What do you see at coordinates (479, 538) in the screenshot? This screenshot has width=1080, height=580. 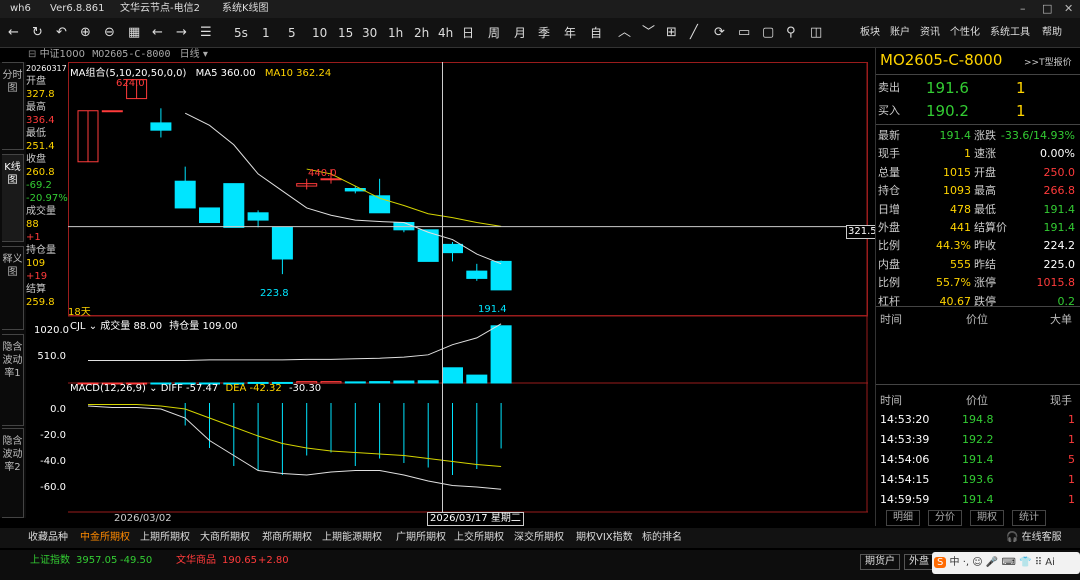 I see `market-tab: 上交所期权` at bounding box center [479, 538].